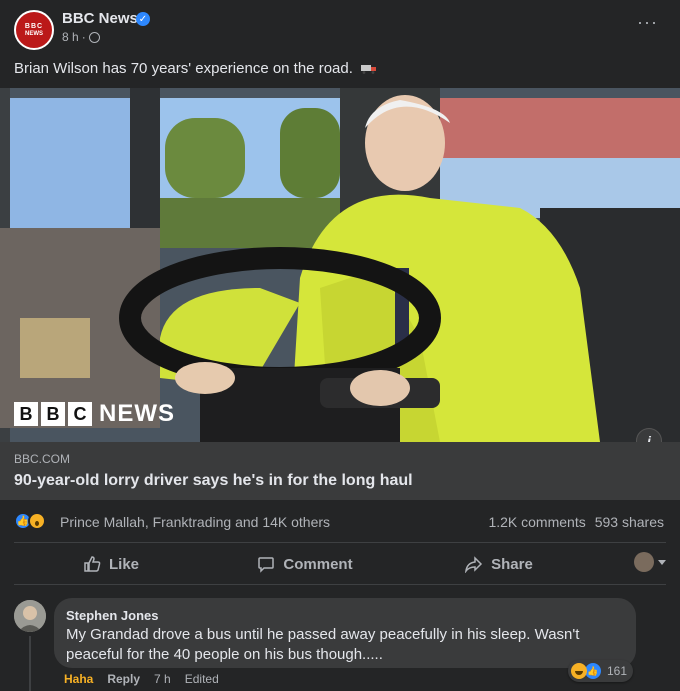 The width and height of the screenshot is (680, 691). Describe the element at coordinates (123, 679) in the screenshot. I see `comment-reply-button: Reply` at that location.